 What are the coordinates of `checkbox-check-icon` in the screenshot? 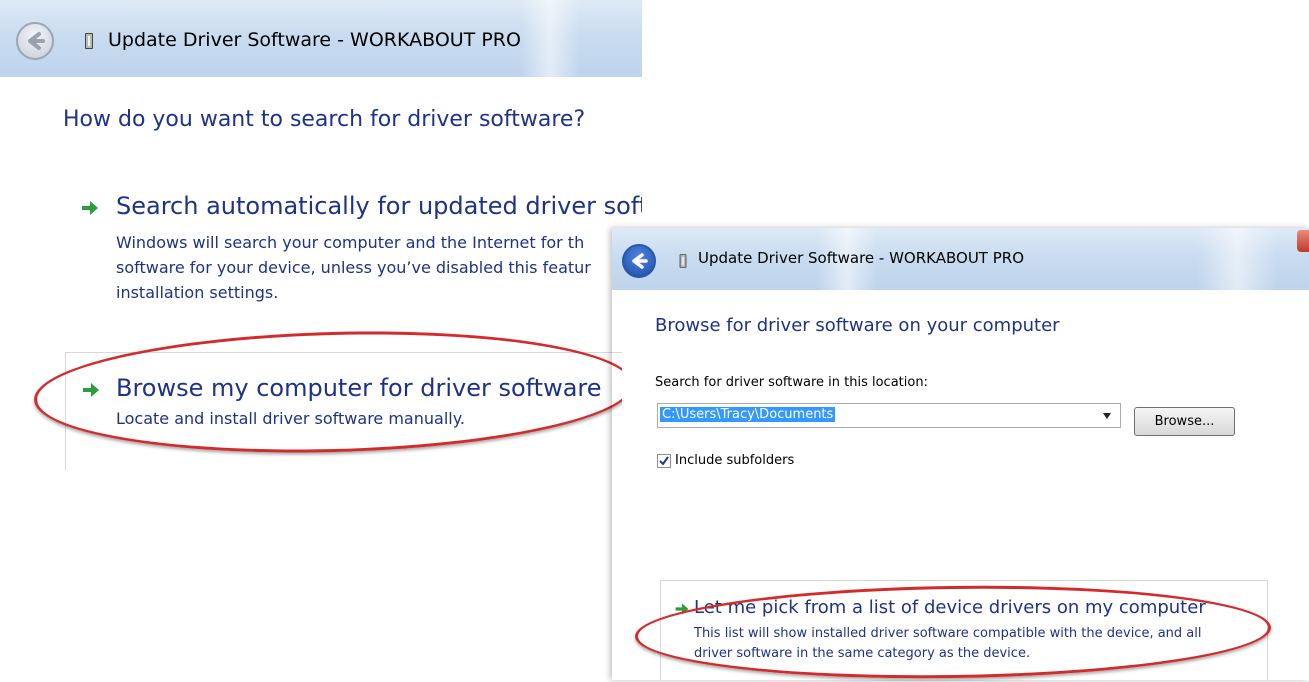 It's located at (664, 461).